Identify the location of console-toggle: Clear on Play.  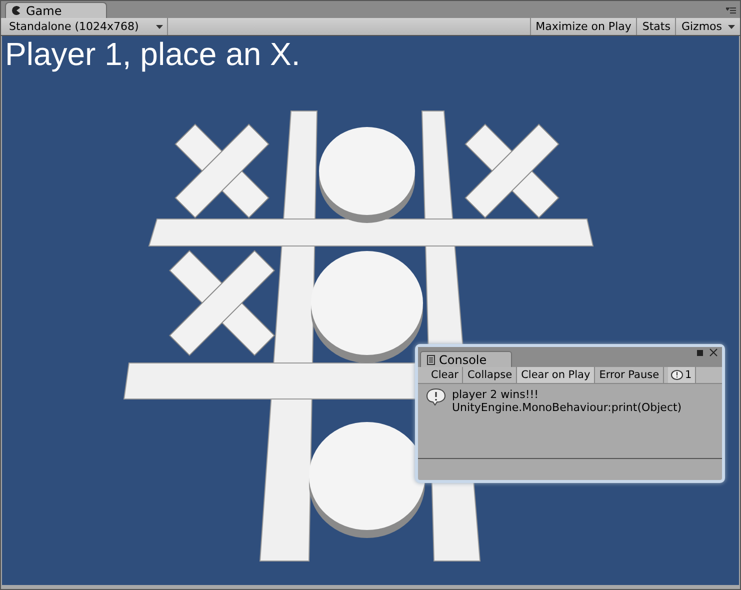
(556, 375).